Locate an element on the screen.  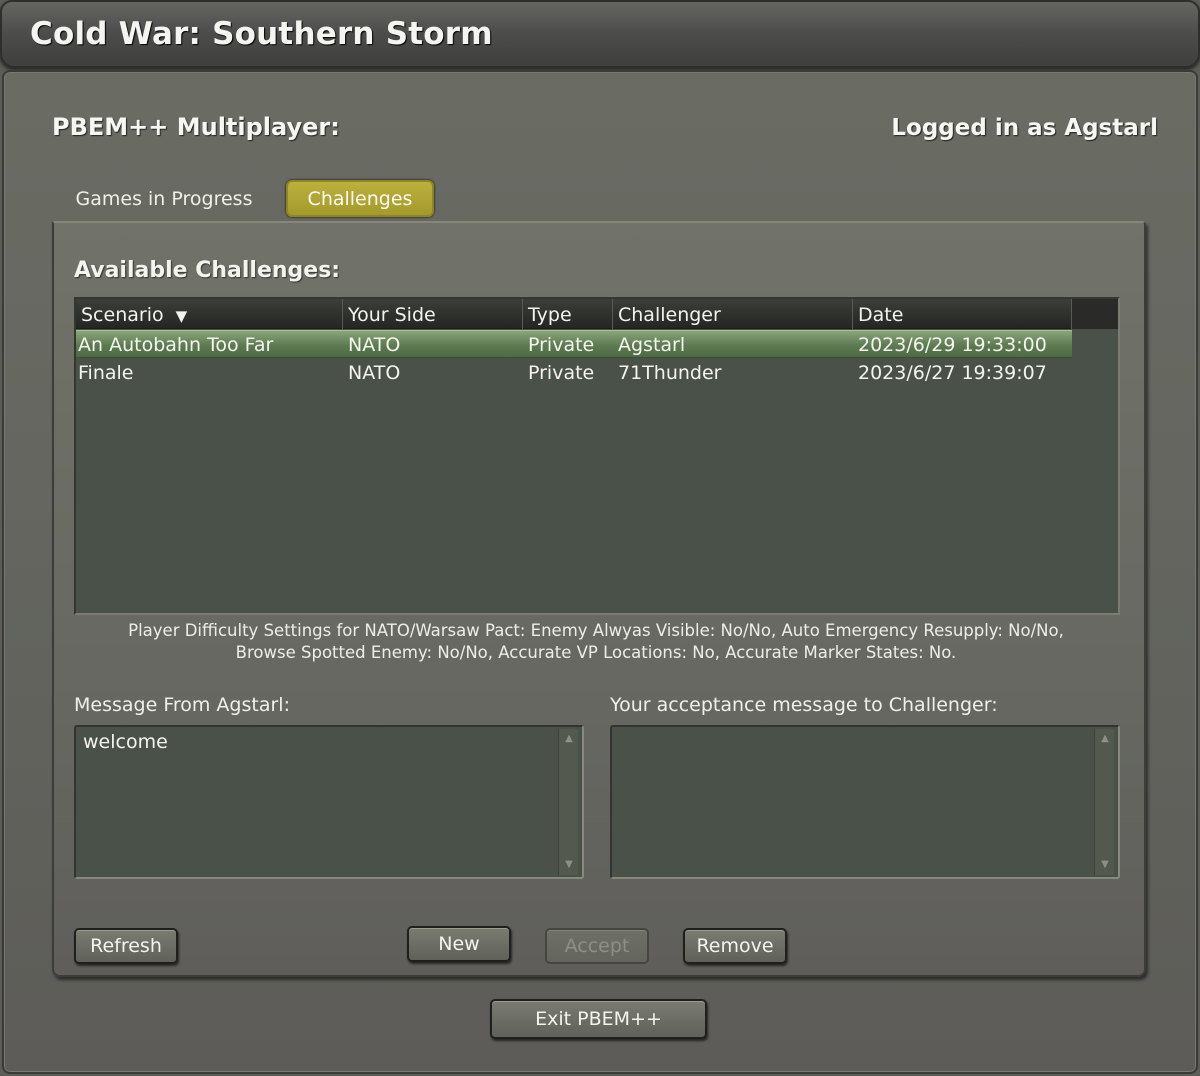
cell-scenario: An Autobahn Too Far is located at coordinates (176, 345).